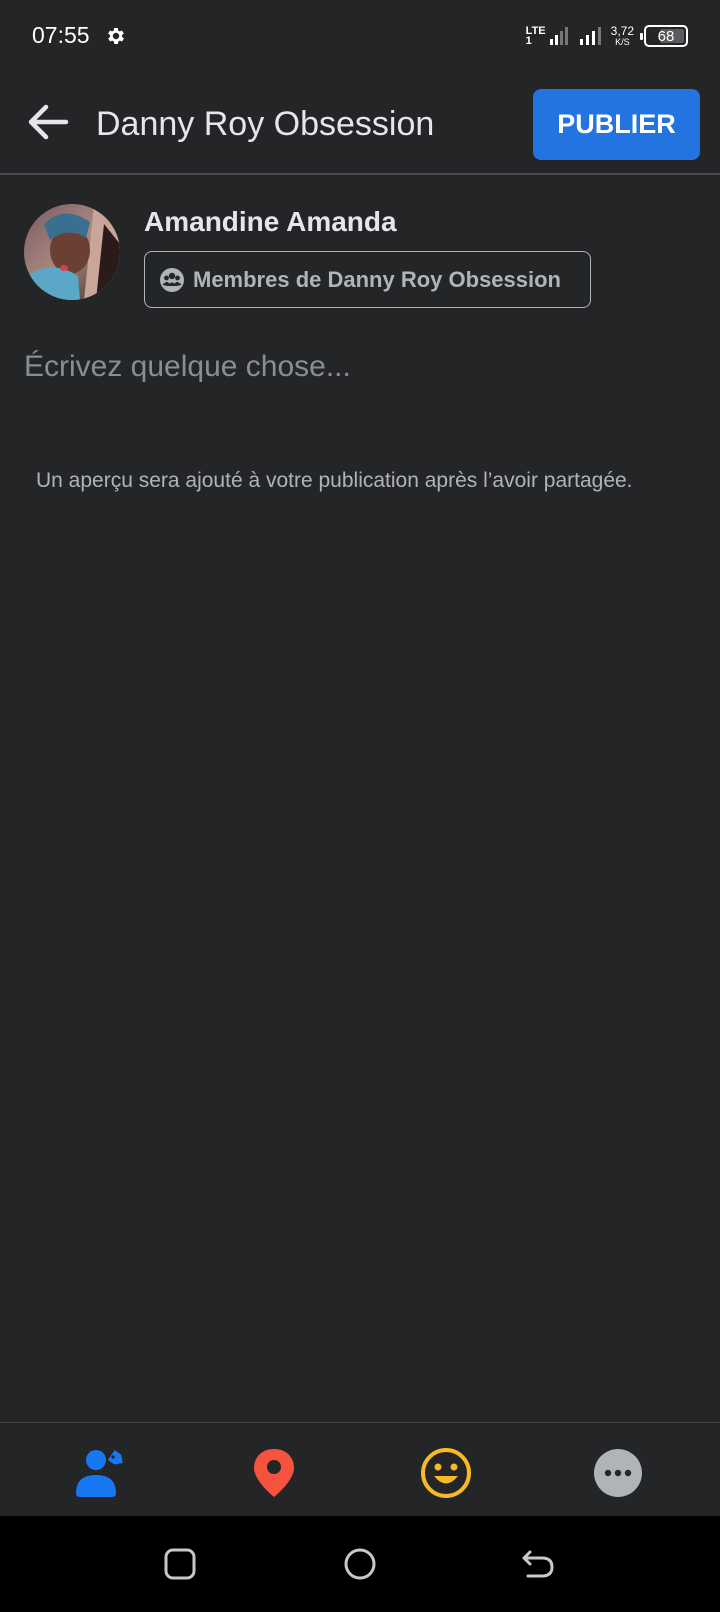  Describe the element at coordinates (538, 1564) in the screenshot. I see `back-nav-icon` at that location.